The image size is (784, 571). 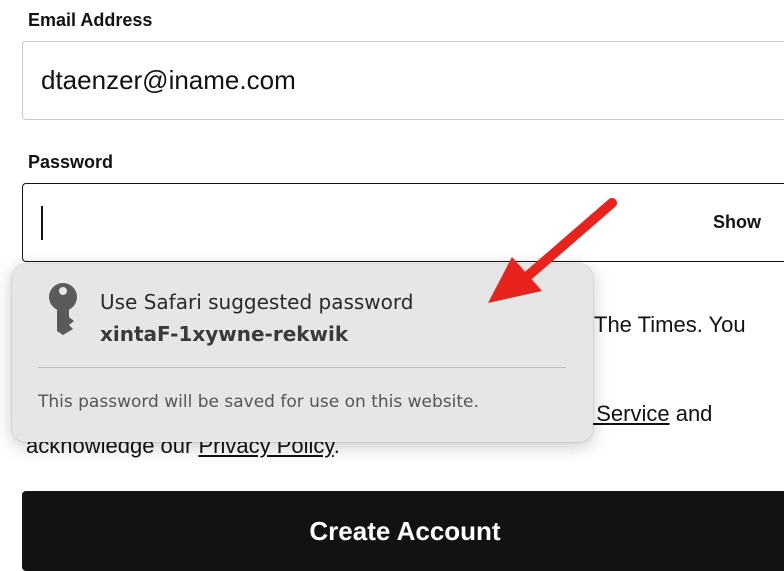 I want to click on terms-text-line-2: f Service and, so click(x=648, y=414).